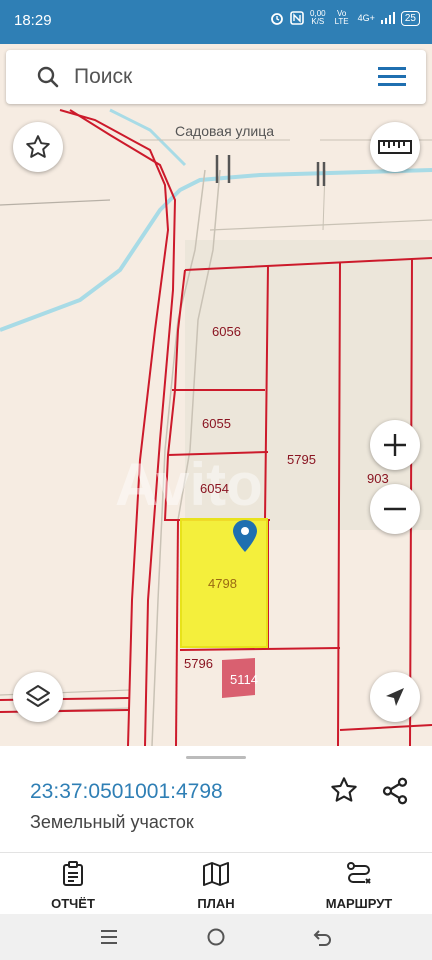  I want to click on plus-icon, so click(395, 445).